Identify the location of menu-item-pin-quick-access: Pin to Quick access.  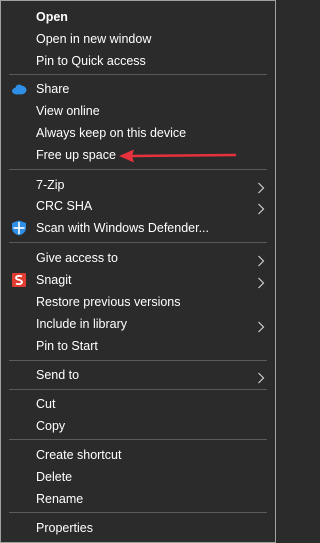
(138, 61).